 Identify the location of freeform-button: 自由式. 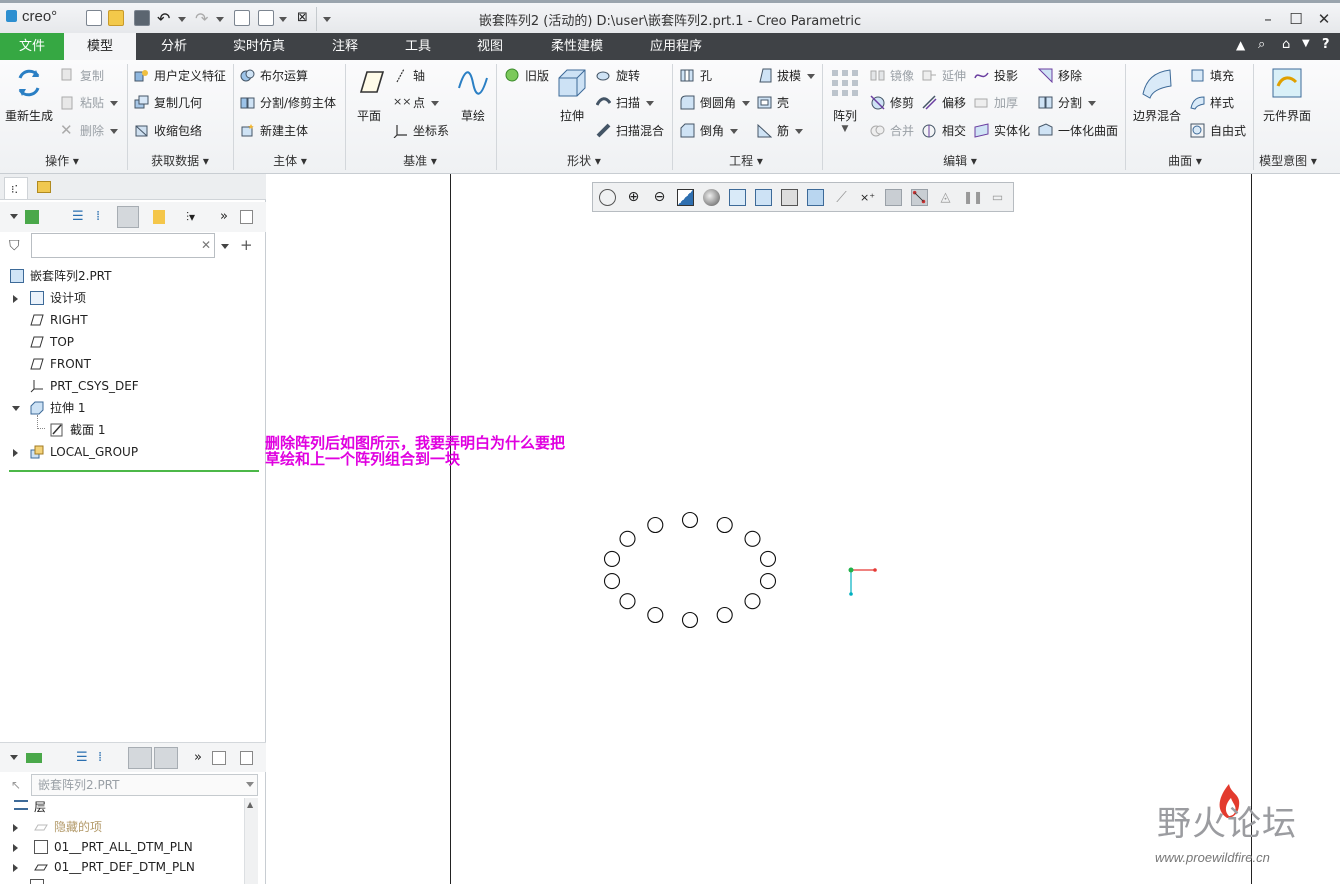
(1218, 131).